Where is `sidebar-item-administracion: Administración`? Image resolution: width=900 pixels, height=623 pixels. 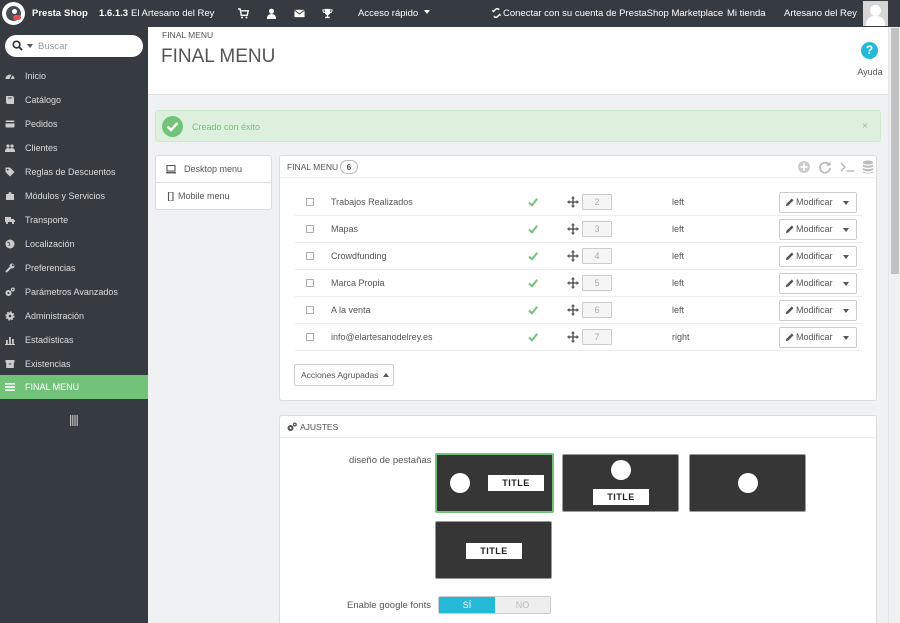 sidebar-item-administracion: Administración is located at coordinates (74, 316).